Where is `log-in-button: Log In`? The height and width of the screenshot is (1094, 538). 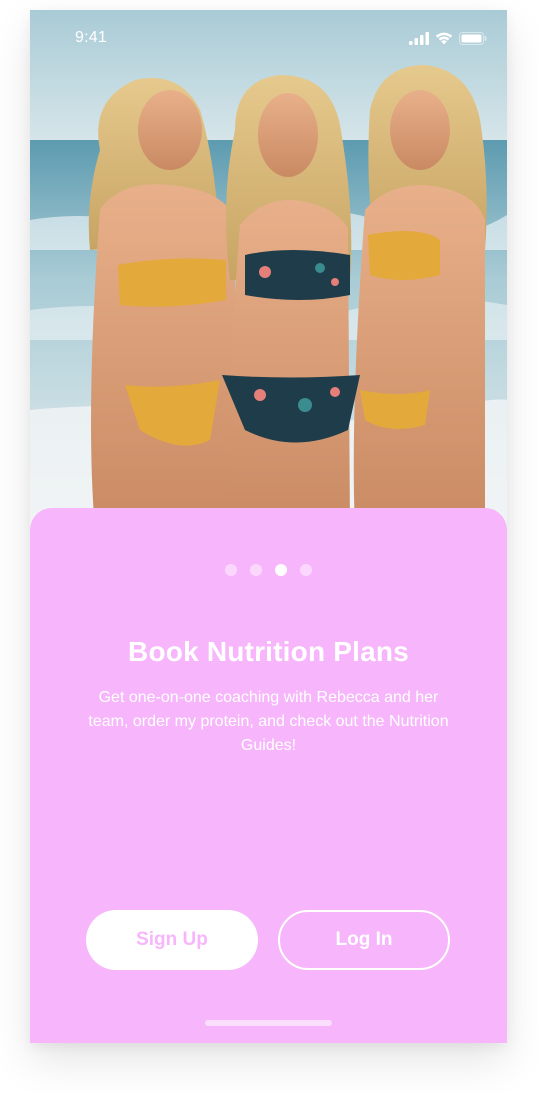
log-in-button: Log In is located at coordinates (364, 940).